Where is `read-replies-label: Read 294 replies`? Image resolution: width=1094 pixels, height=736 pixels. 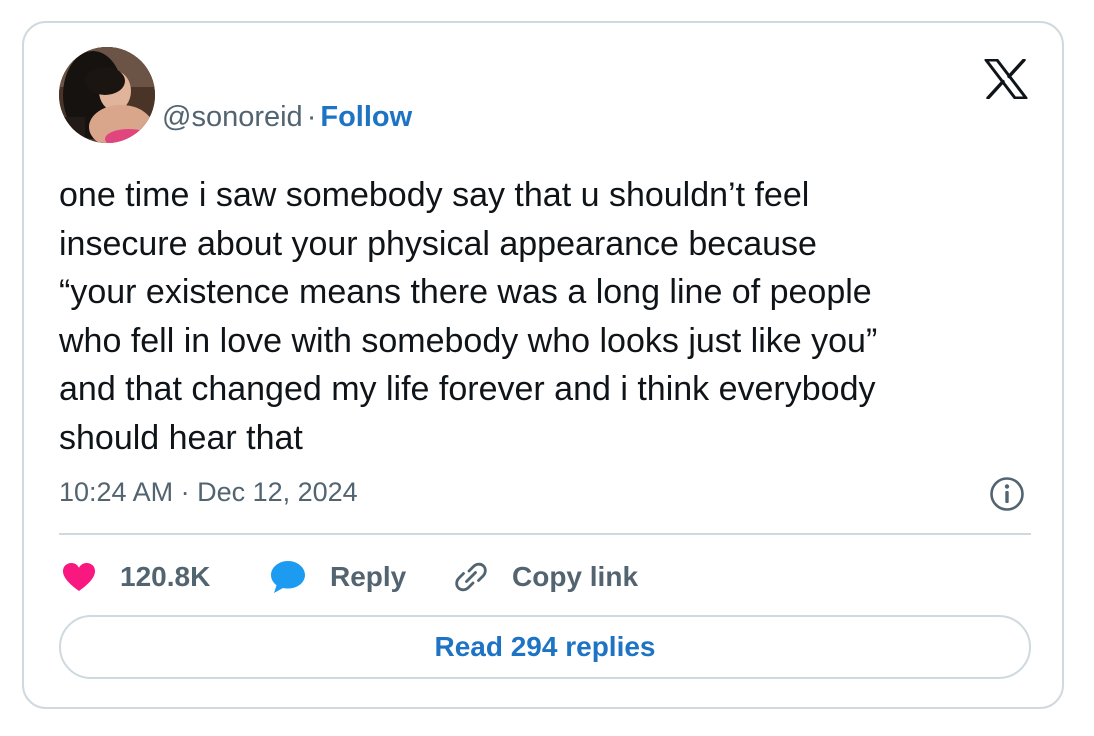
read-replies-label: Read 294 replies is located at coordinates (545, 646).